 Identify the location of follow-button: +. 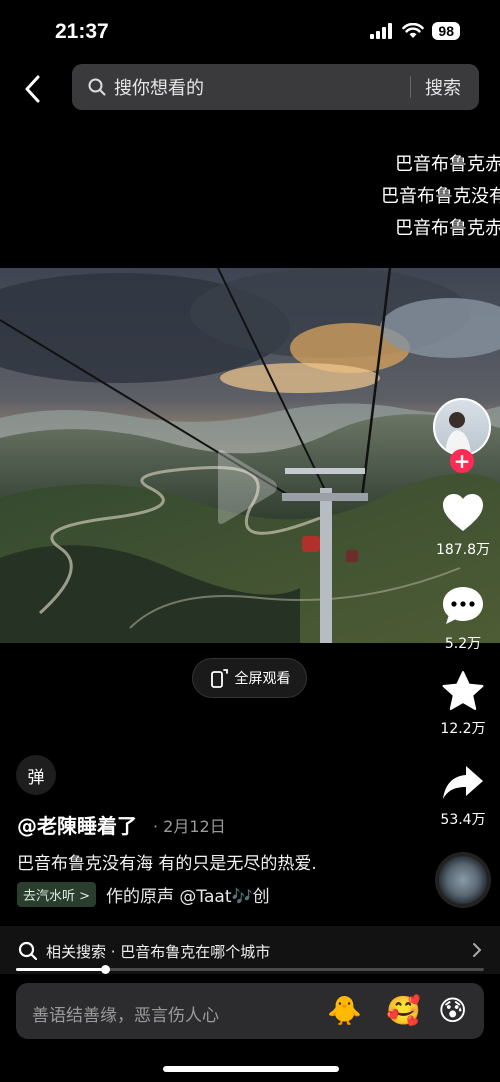
(462, 461).